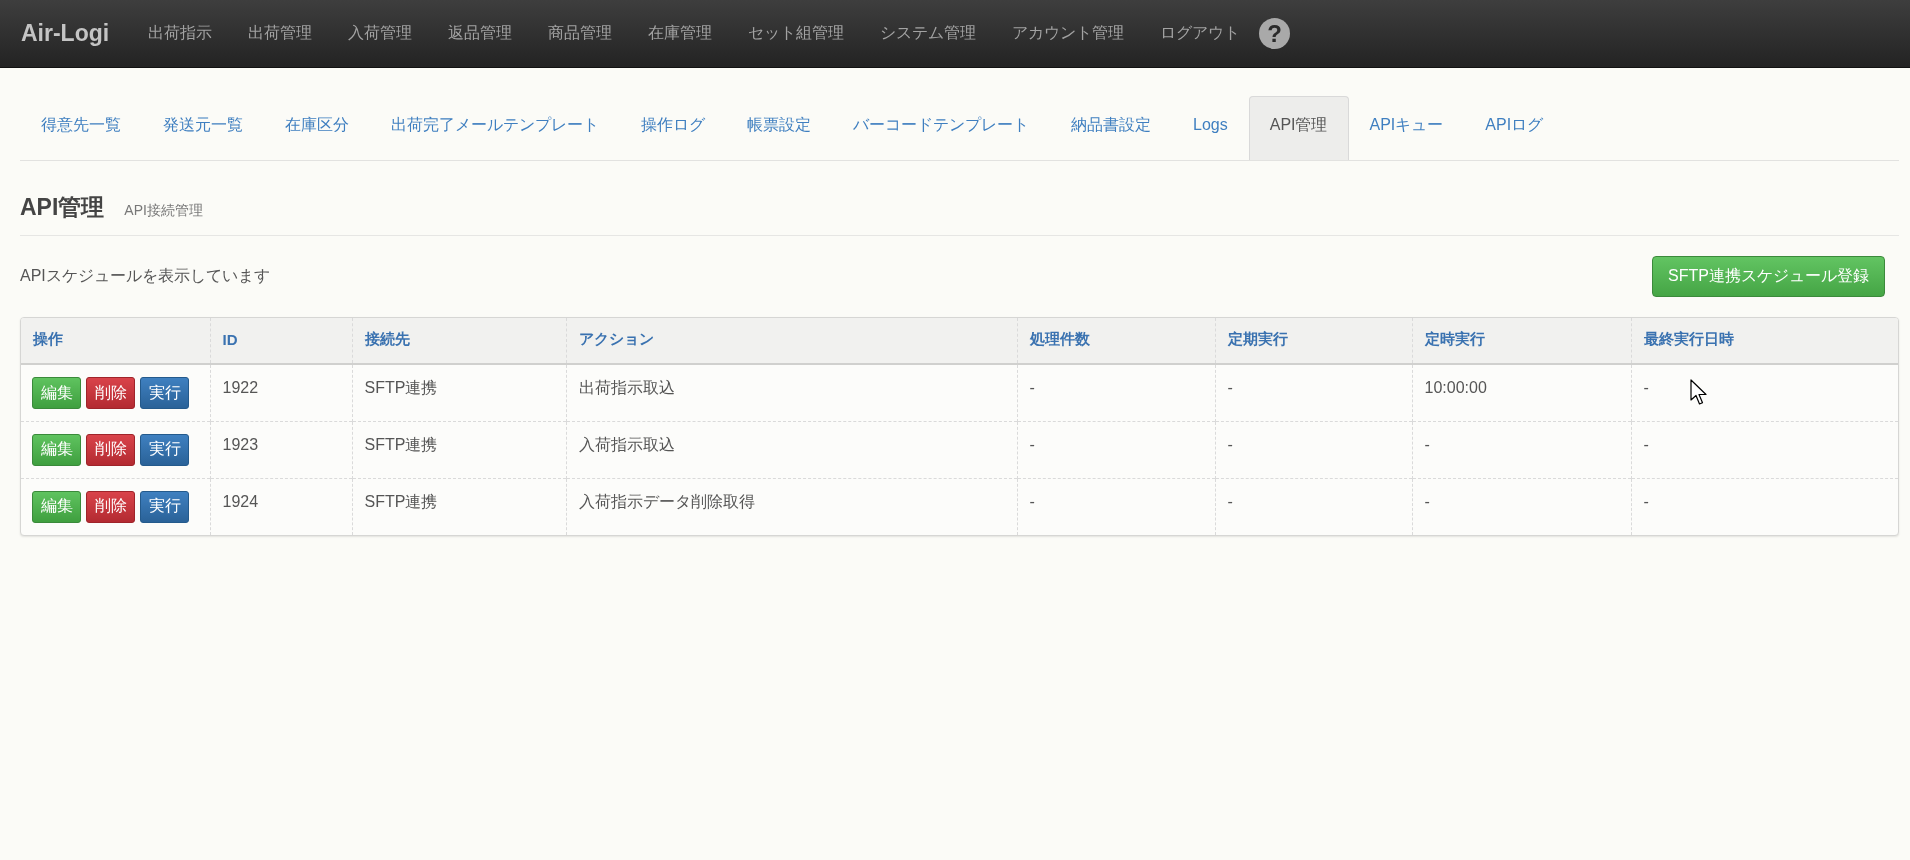 The width and height of the screenshot is (1910, 860). What do you see at coordinates (680, 33) in the screenshot?
I see `nav-link: 在庫管理` at bounding box center [680, 33].